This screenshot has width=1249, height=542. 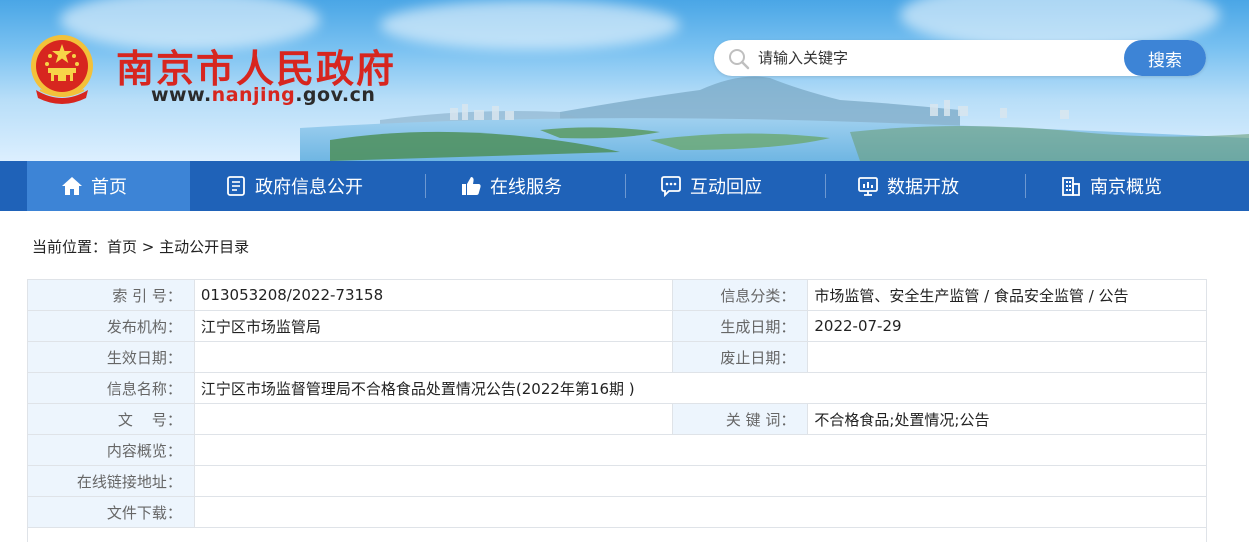 I want to click on search-icon, so click(x=739, y=59).